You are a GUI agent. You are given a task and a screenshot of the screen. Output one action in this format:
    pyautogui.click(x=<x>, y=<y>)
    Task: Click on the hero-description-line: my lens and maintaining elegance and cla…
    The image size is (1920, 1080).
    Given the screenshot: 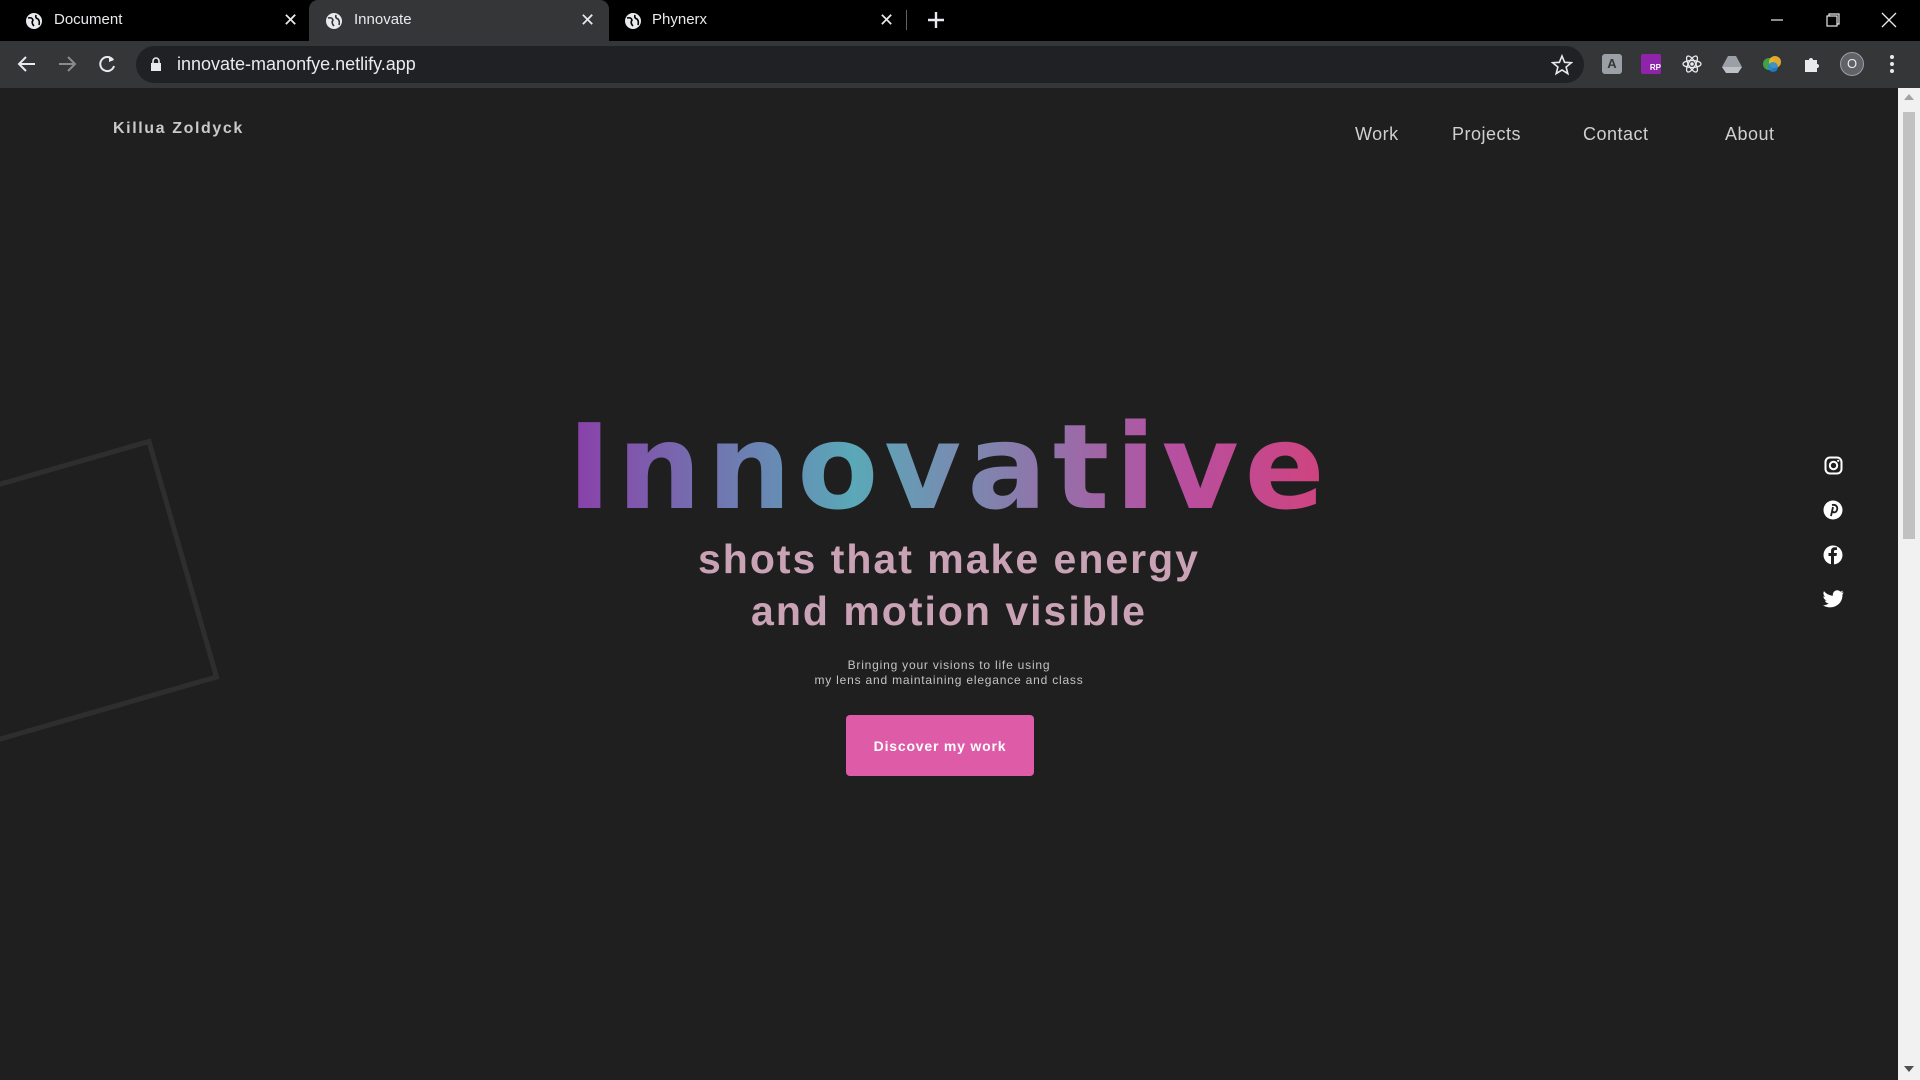 What is the action you would take?
    pyautogui.click(x=949, y=680)
    